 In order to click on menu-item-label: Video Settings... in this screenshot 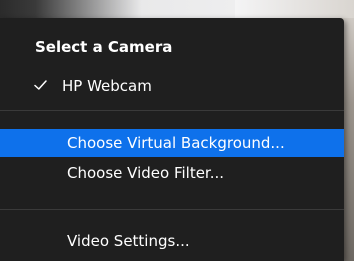, I will do `click(128, 241)`.